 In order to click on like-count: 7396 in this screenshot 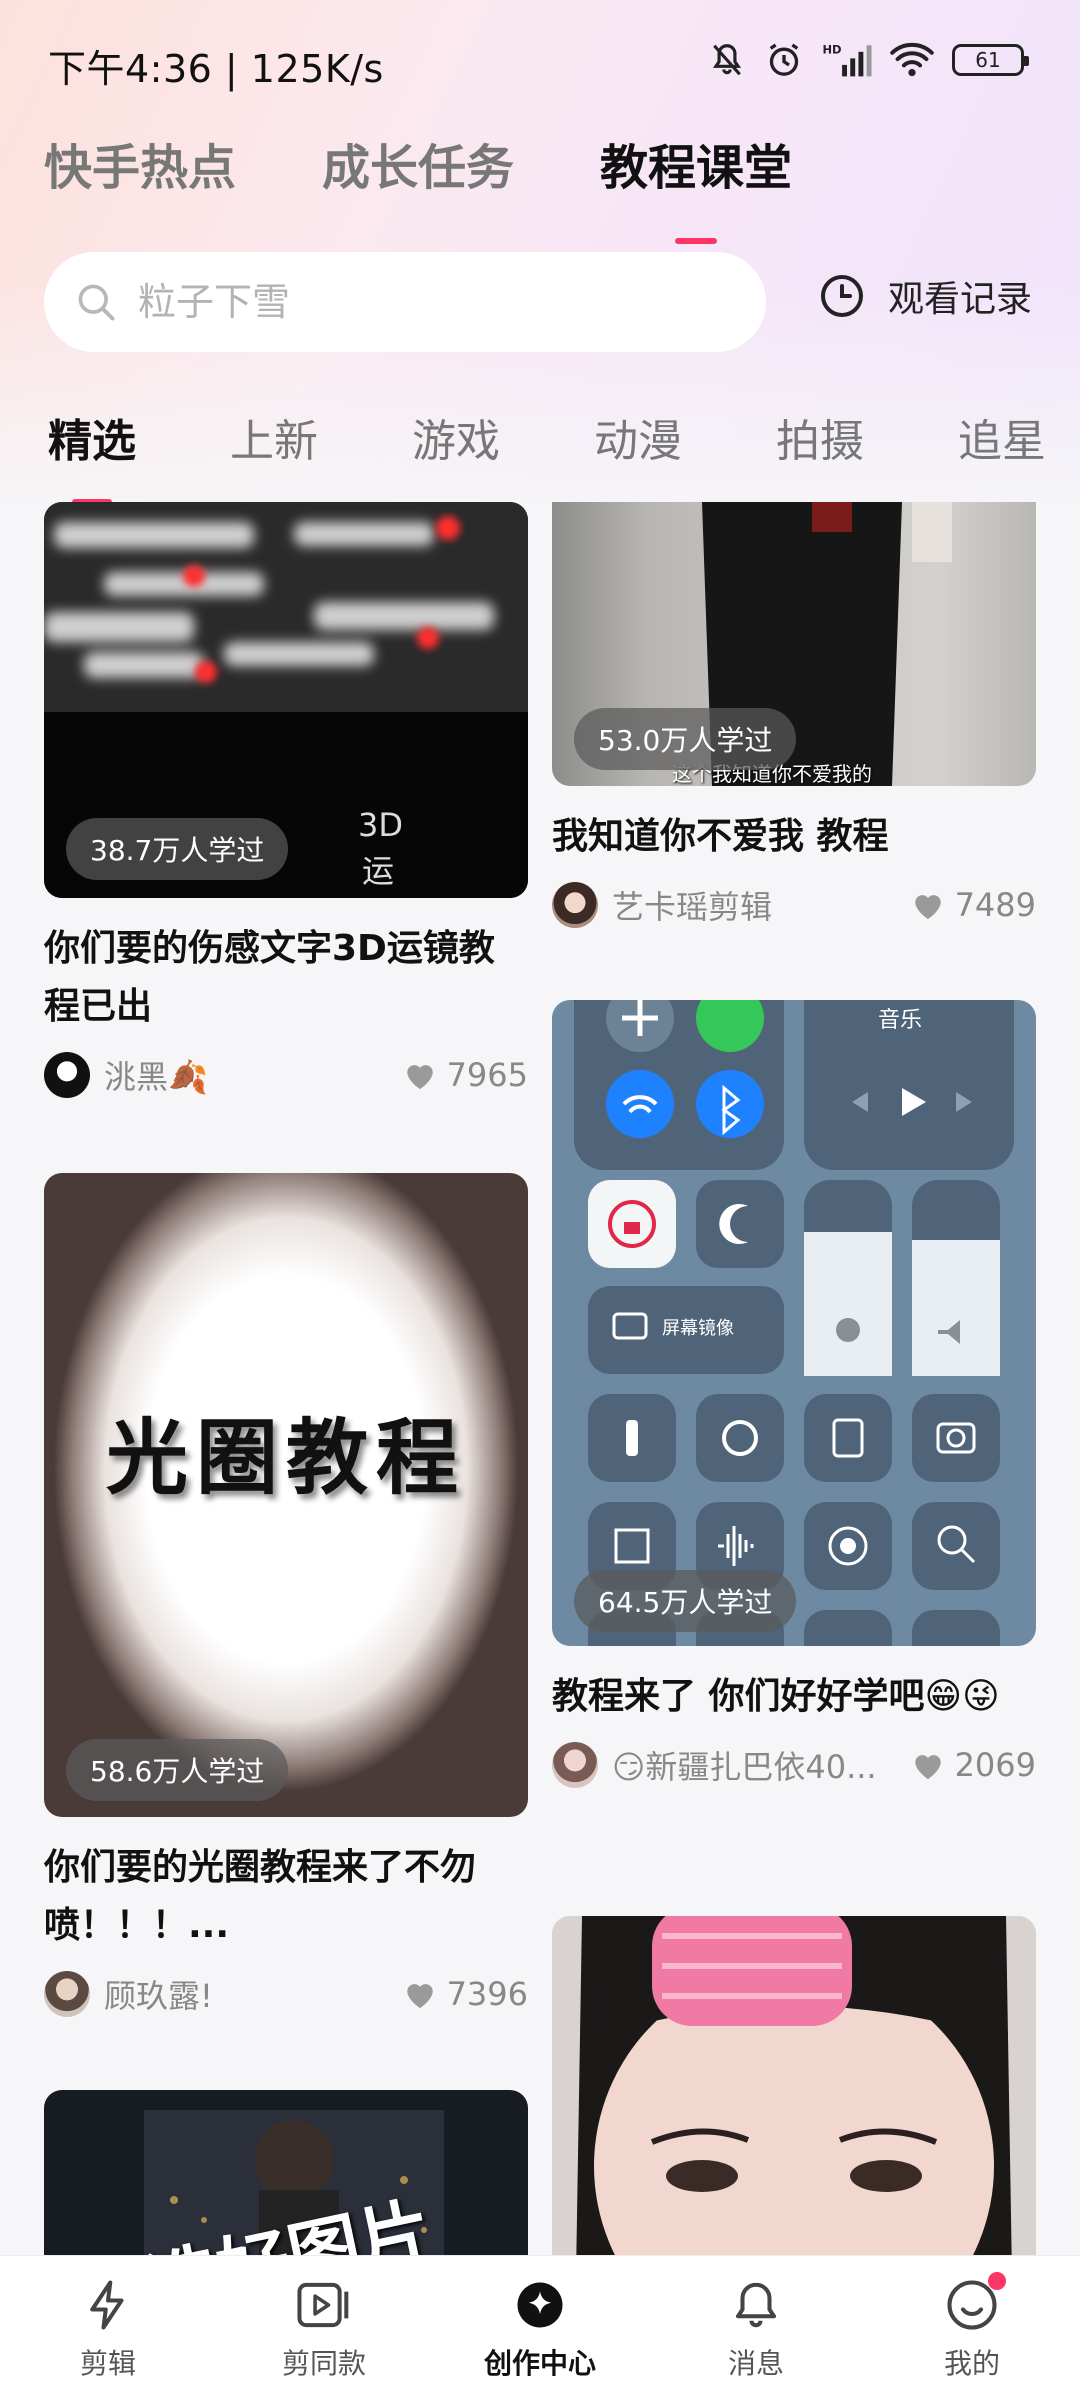, I will do `click(487, 1994)`.